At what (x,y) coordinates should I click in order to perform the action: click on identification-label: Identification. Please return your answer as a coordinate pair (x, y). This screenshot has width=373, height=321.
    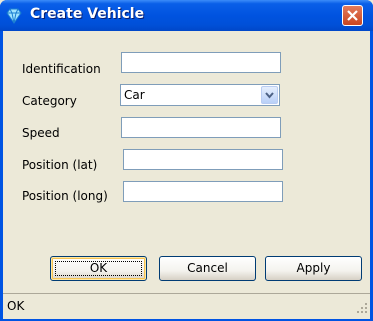
    Looking at the image, I should click on (61, 69).